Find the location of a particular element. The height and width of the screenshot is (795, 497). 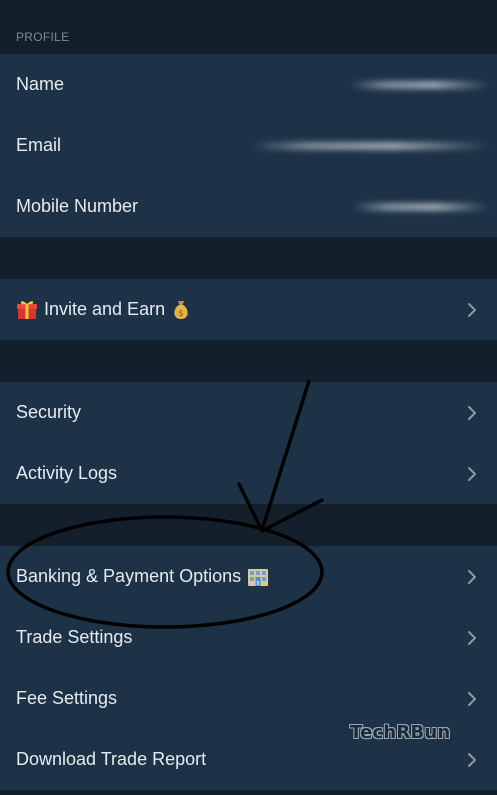

invite-and-earn-label: Invite and Earn is located at coordinates (105, 309).